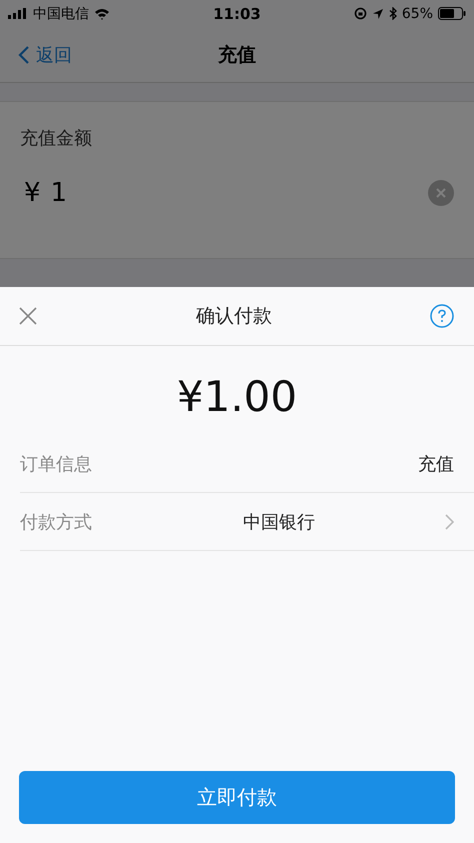 This screenshot has width=474, height=843. What do you see at coordinates (234, 316) in the screenshot?
I see `sheet-title: 确认付款` at bounding box center [234, 316].